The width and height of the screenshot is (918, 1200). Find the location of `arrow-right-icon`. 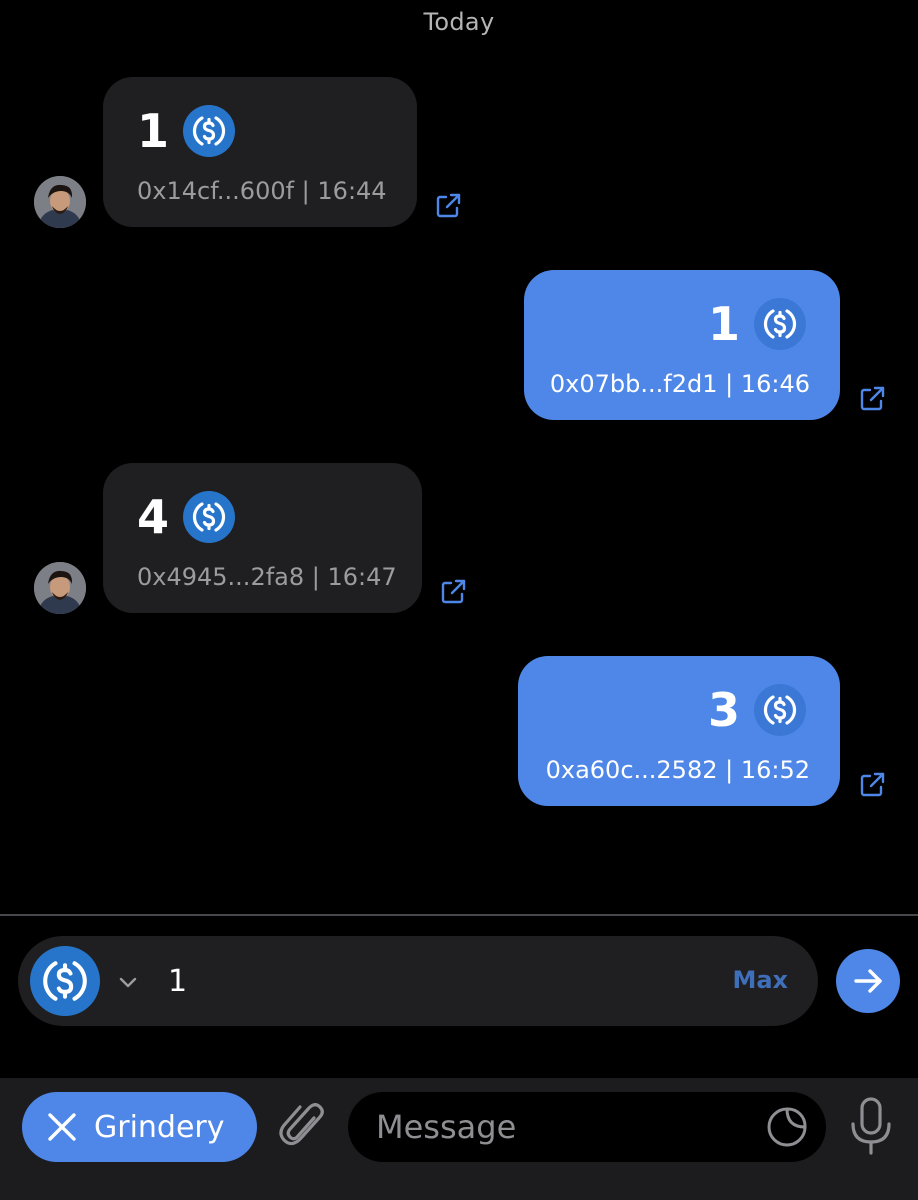

arrow-right-icon is located at coordinates (868, 981).